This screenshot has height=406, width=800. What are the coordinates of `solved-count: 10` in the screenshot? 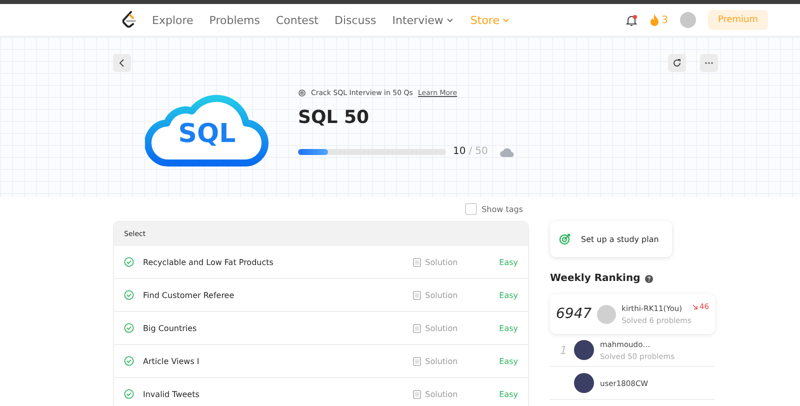 It's located at (459, 151).